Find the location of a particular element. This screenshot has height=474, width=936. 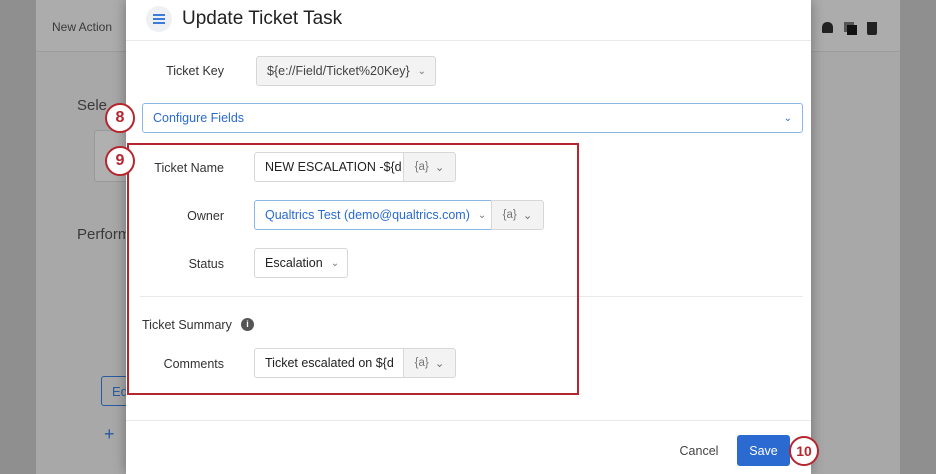

background-add-icon: + is located at coordinates (109, 434).